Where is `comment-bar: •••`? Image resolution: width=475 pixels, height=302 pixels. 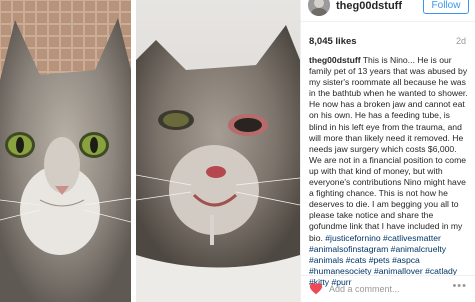 comment-bar: ••• is located at coordinates (388, 288).